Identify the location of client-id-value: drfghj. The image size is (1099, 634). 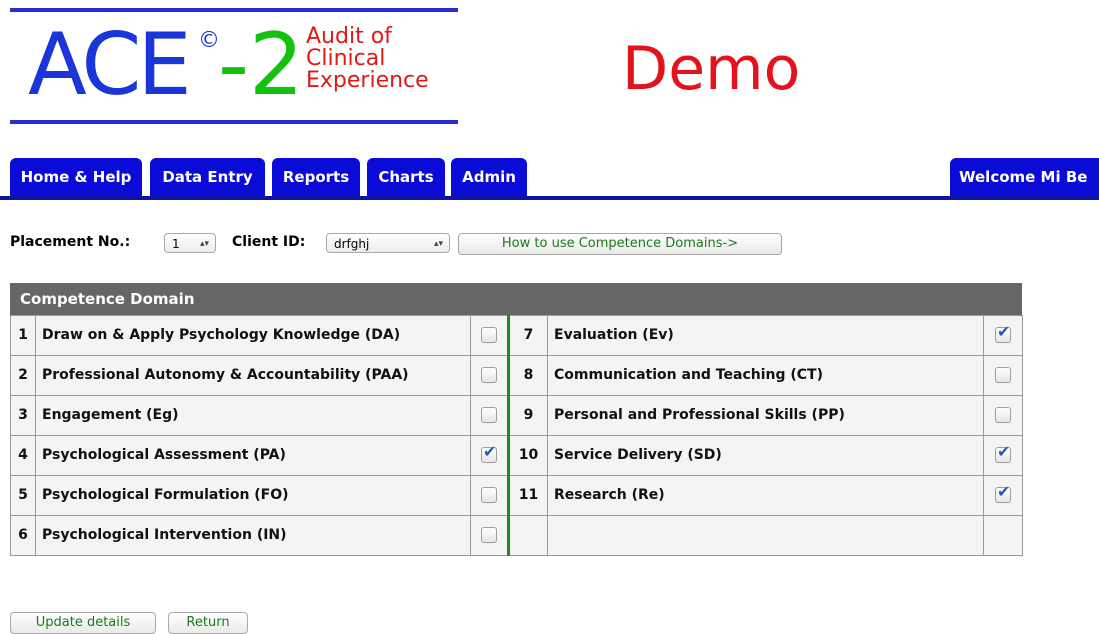
(352, 244).